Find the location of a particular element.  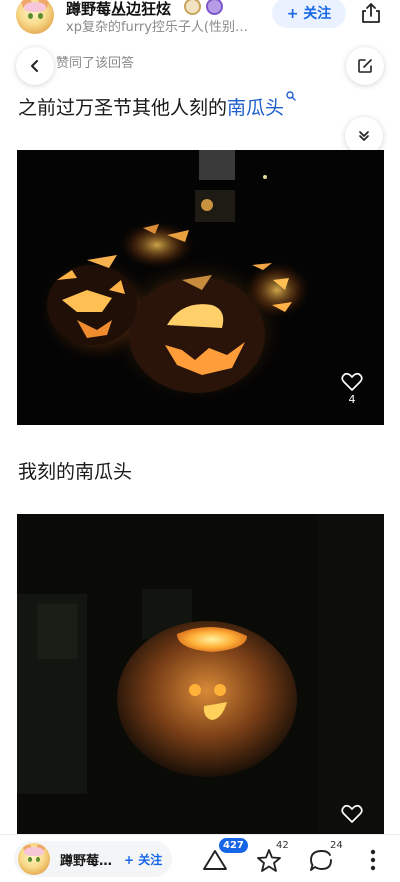

pumpkin-head-search-link: 南瓜头 is located at coordinates (255, 108).